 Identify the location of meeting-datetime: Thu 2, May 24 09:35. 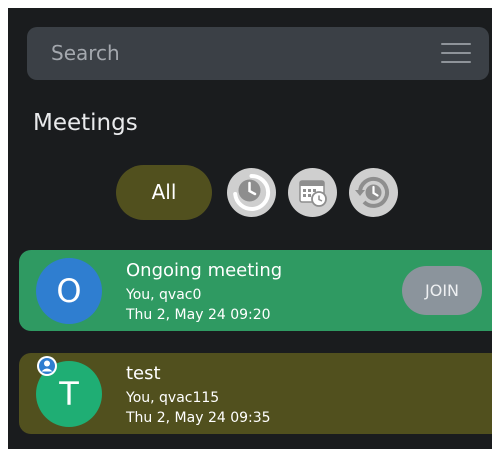
(198, 418).